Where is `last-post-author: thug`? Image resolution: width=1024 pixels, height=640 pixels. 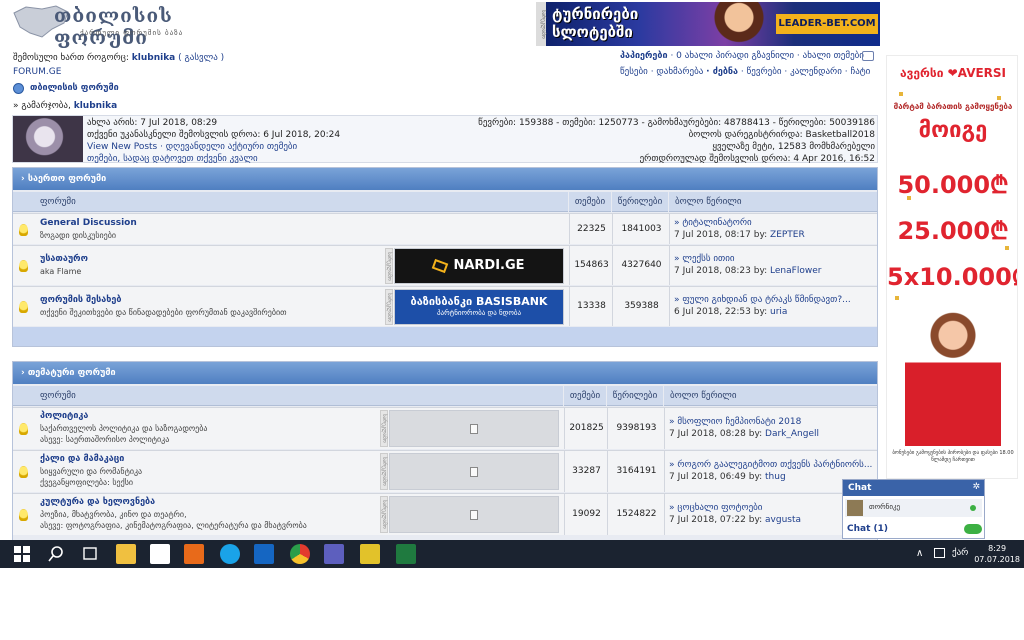
last-post-author: thug is located at coordinates (775, 477).